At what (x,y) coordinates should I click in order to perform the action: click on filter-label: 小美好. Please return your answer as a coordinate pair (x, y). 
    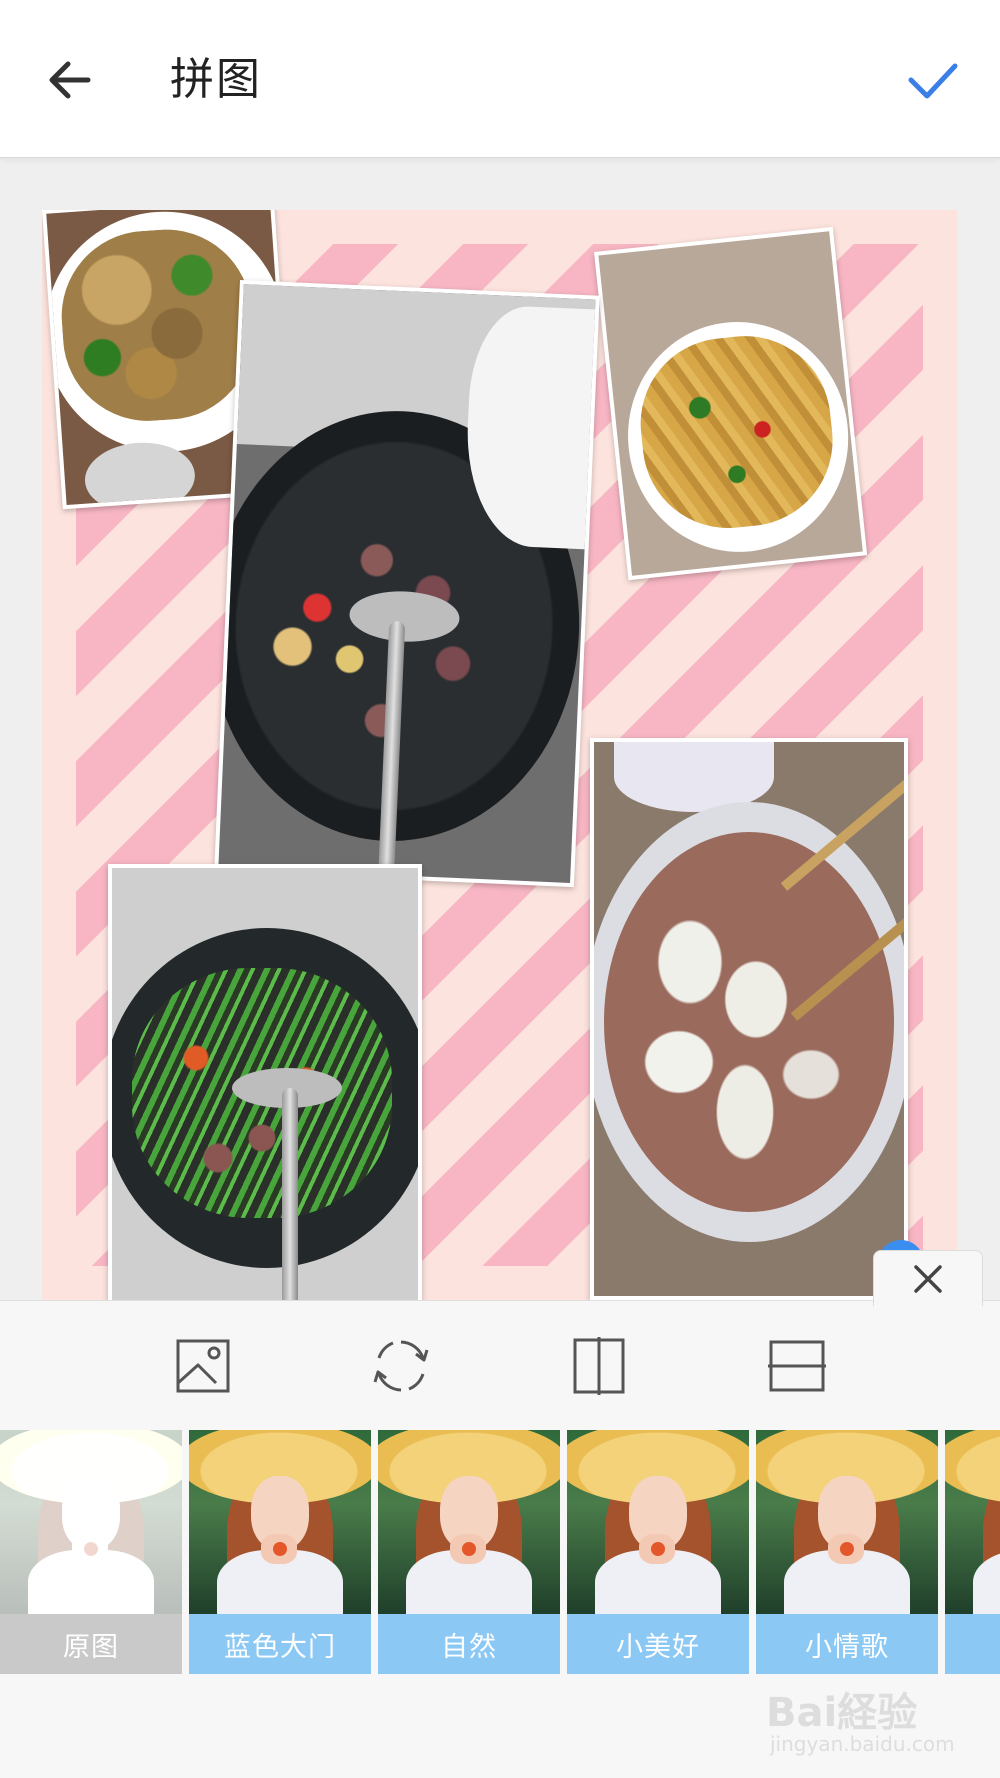
    Looking at the image, I should click on (658, 1644).